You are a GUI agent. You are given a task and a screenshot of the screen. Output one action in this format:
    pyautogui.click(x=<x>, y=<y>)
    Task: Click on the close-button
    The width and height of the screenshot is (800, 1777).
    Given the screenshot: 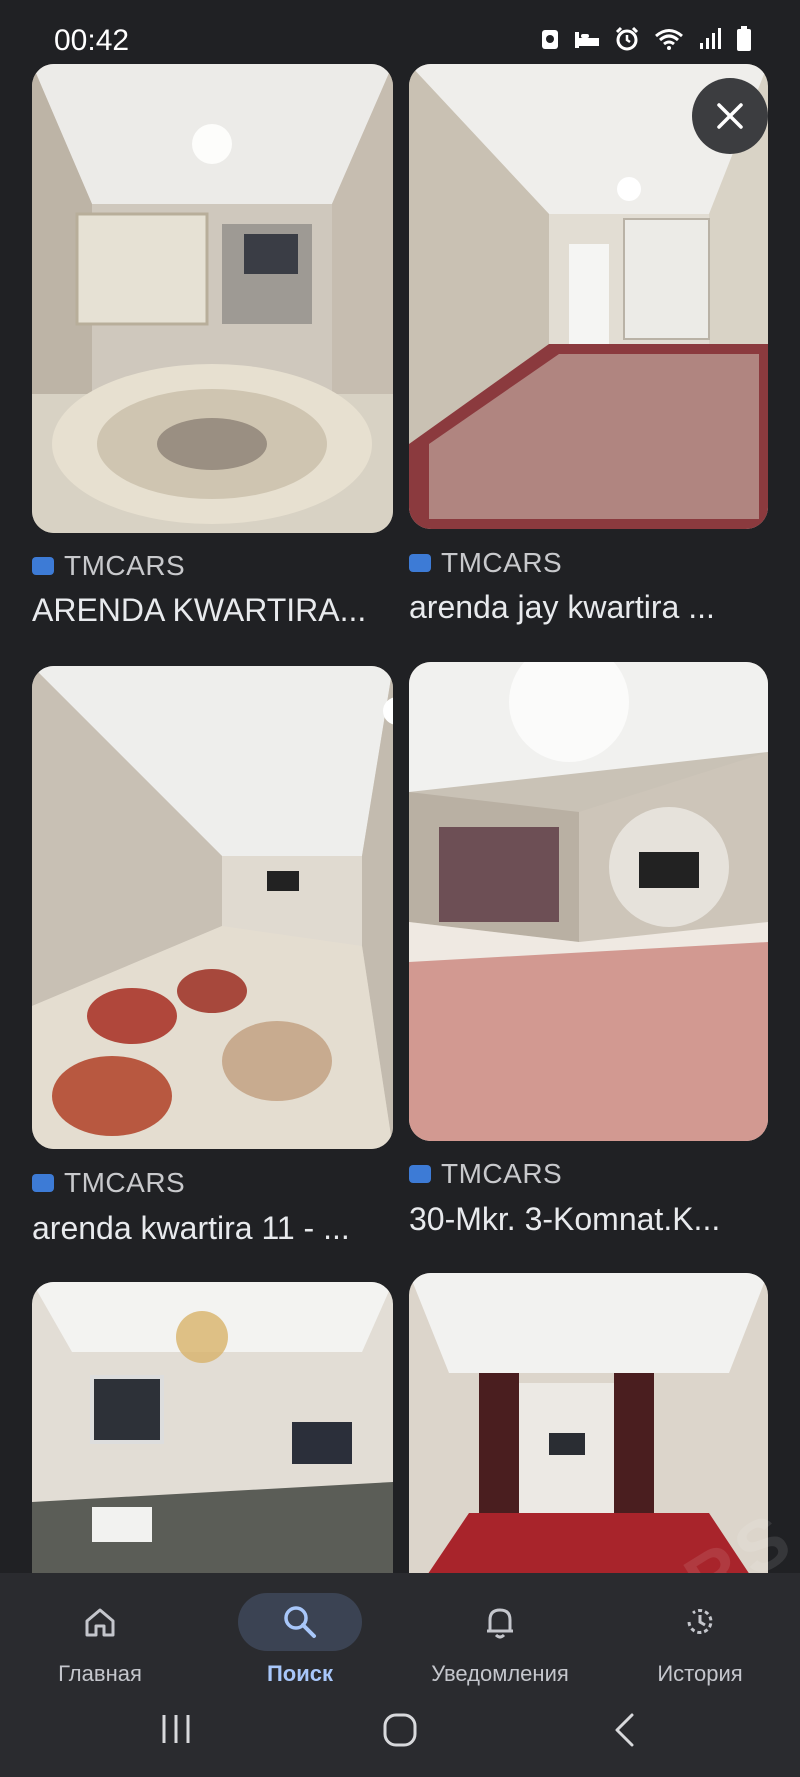 What is the action you would take?
    pyautogui.click(x=730, y=116)
    